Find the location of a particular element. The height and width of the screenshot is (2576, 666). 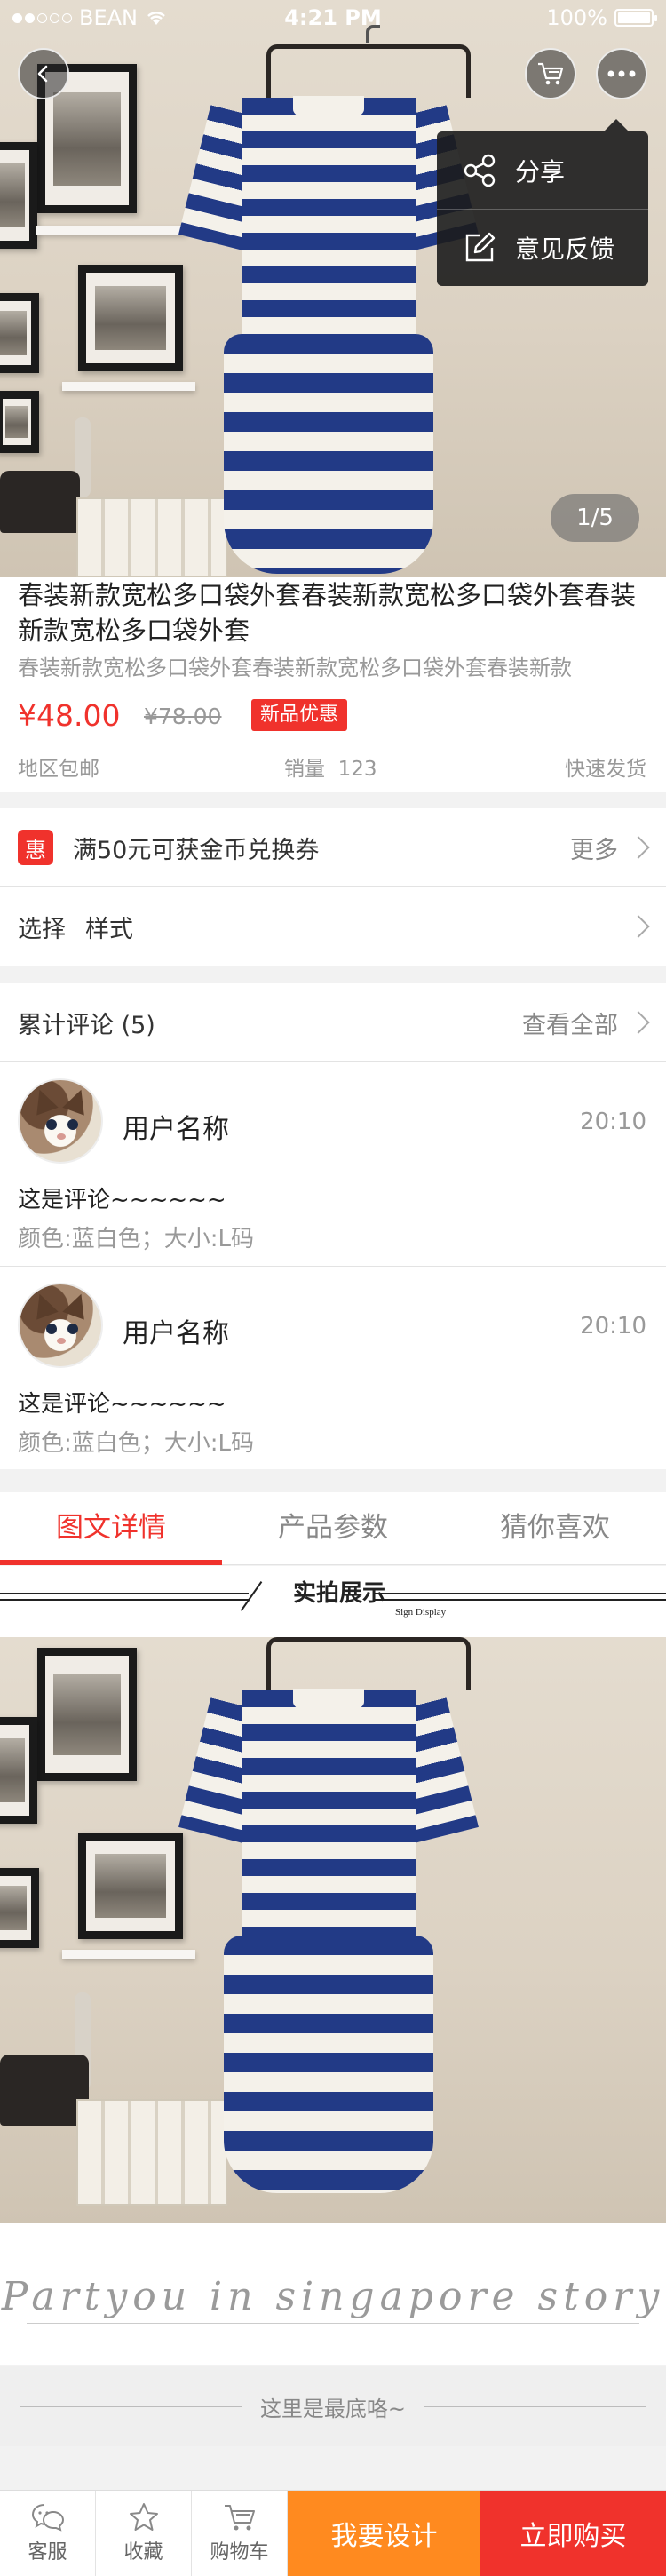

end-of-page-note: 这里是最底咯~ is located at coordinates (333, 2406).